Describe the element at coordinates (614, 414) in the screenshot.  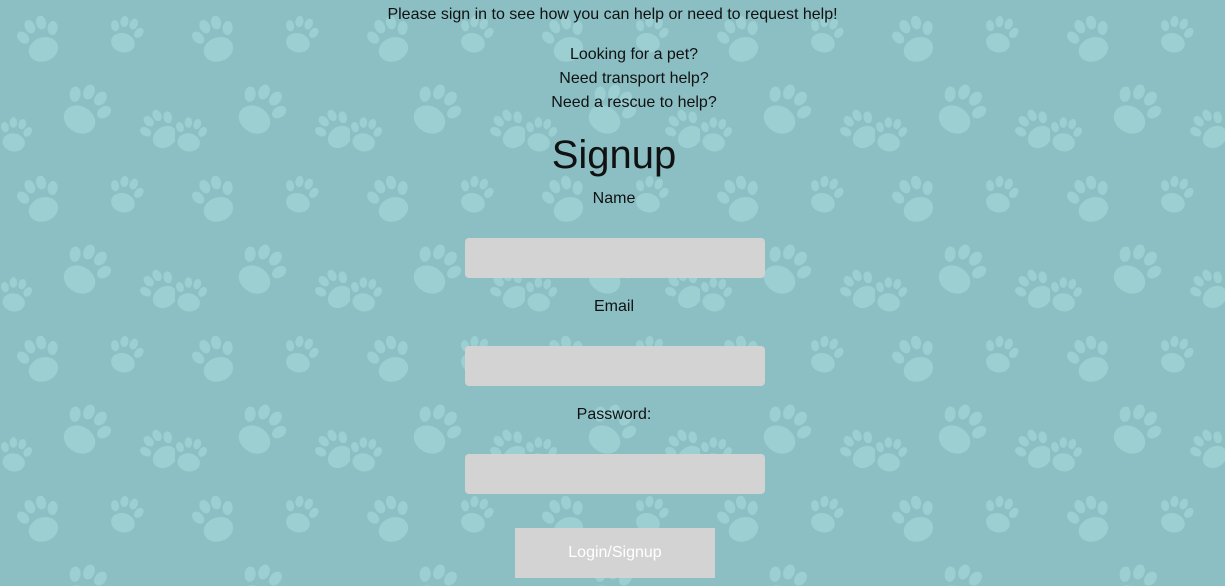
I see `password-label: Password:` at that location.